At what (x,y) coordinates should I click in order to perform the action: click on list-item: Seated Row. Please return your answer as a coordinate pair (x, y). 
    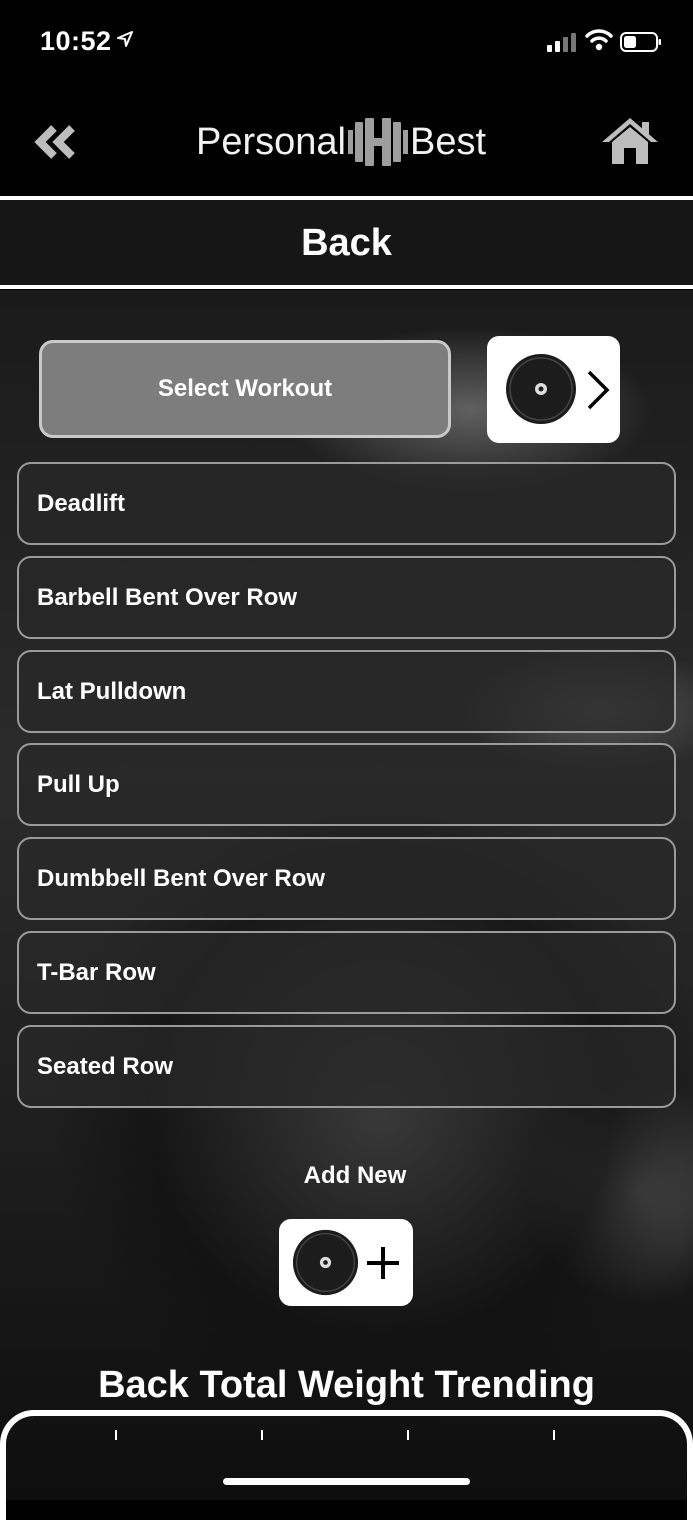
    Looking at the image, I should click on (346, 1066).